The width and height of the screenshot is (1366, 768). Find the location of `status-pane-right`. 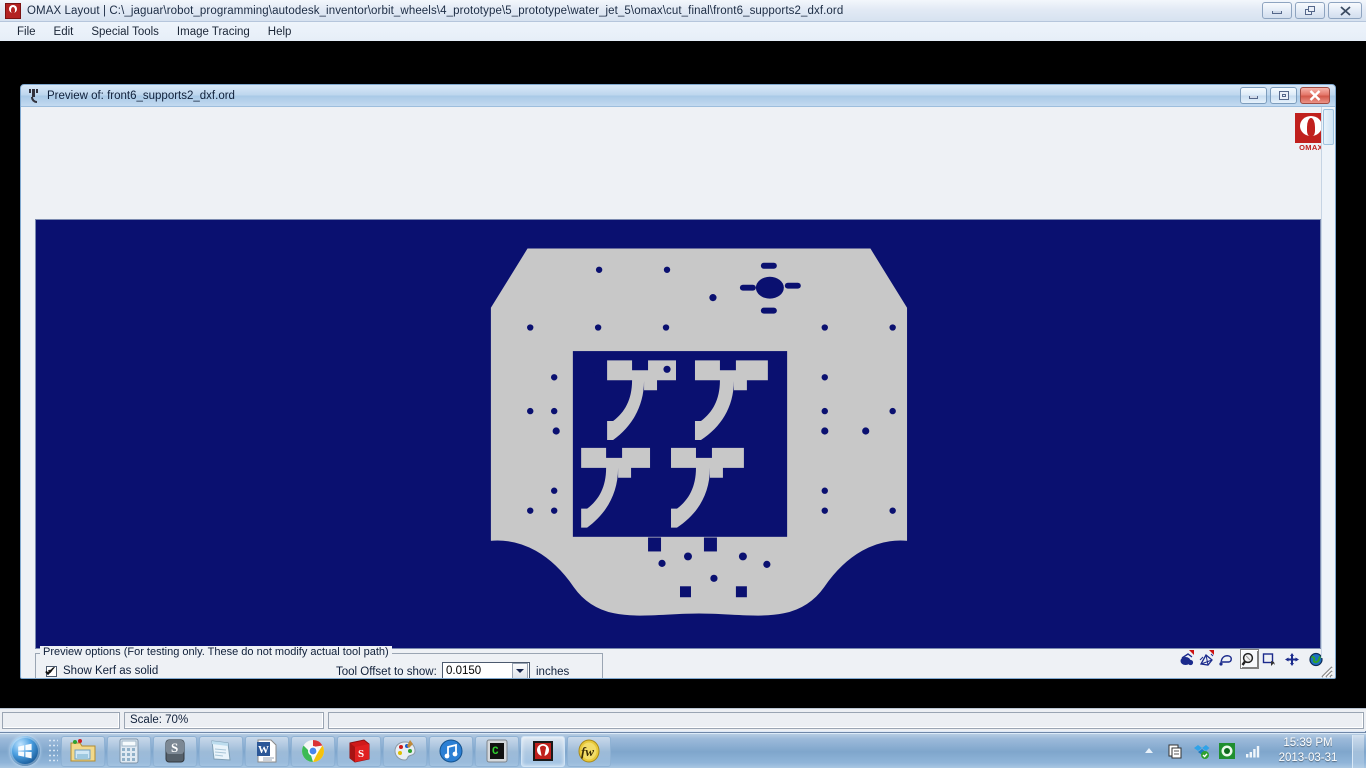

status-pane-right is located at coordinates (846, 720).